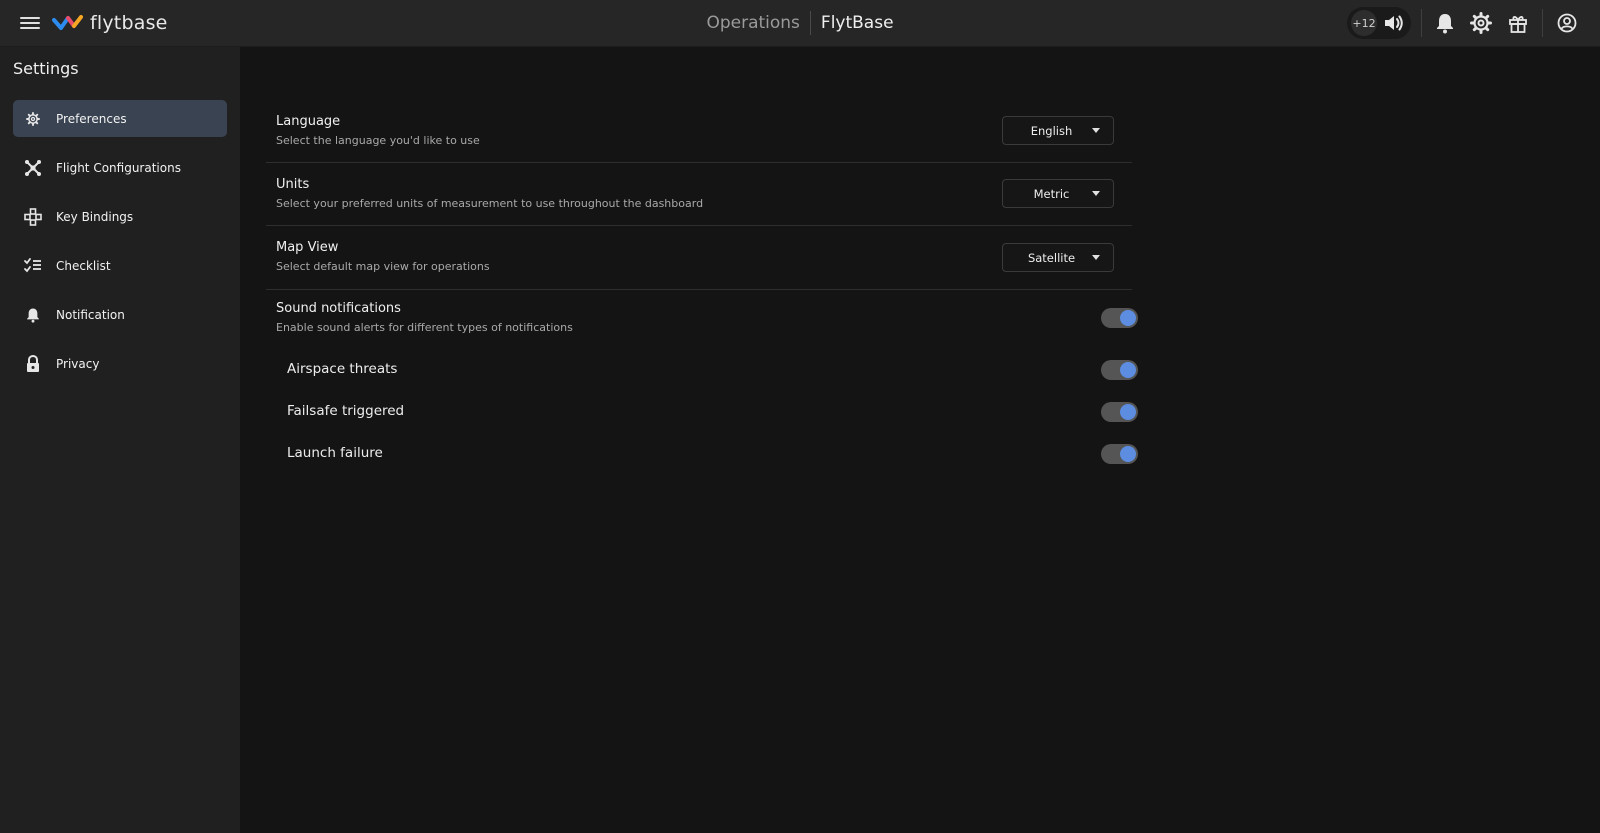  What do you see at coordinates (46, 68) in the screenshot?
I see `sidebar-title: Settings` at bounding box center [46, 68].